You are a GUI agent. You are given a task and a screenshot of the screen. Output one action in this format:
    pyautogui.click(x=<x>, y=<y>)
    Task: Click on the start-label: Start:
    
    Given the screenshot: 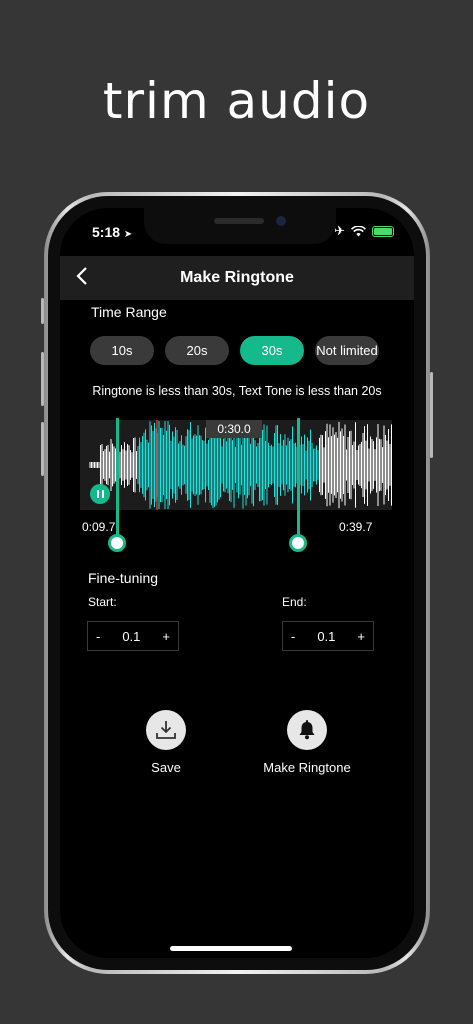 What is the action you would take?
    pyautogui.click(x=102, y=602)
    